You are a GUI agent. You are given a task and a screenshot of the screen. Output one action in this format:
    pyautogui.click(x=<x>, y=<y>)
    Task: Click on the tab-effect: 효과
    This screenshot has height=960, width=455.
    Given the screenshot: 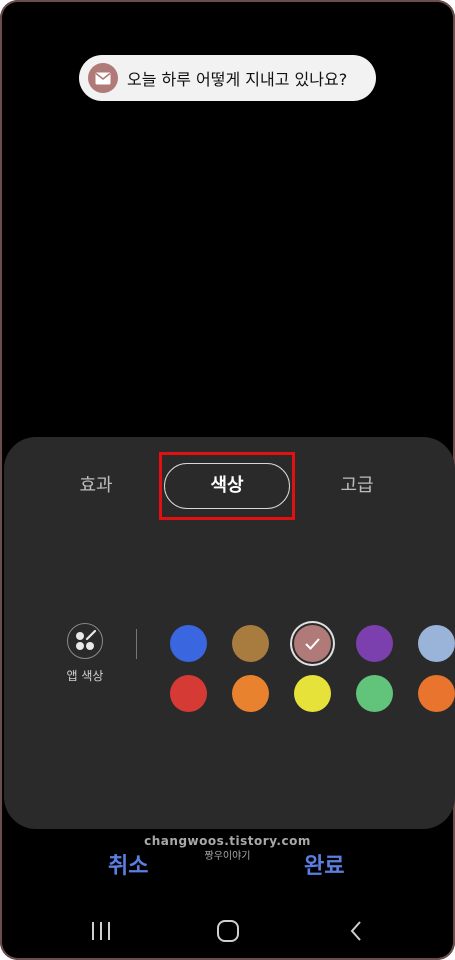 What is the action you would take?
    pyautogui.click(x=96, y=486)
    